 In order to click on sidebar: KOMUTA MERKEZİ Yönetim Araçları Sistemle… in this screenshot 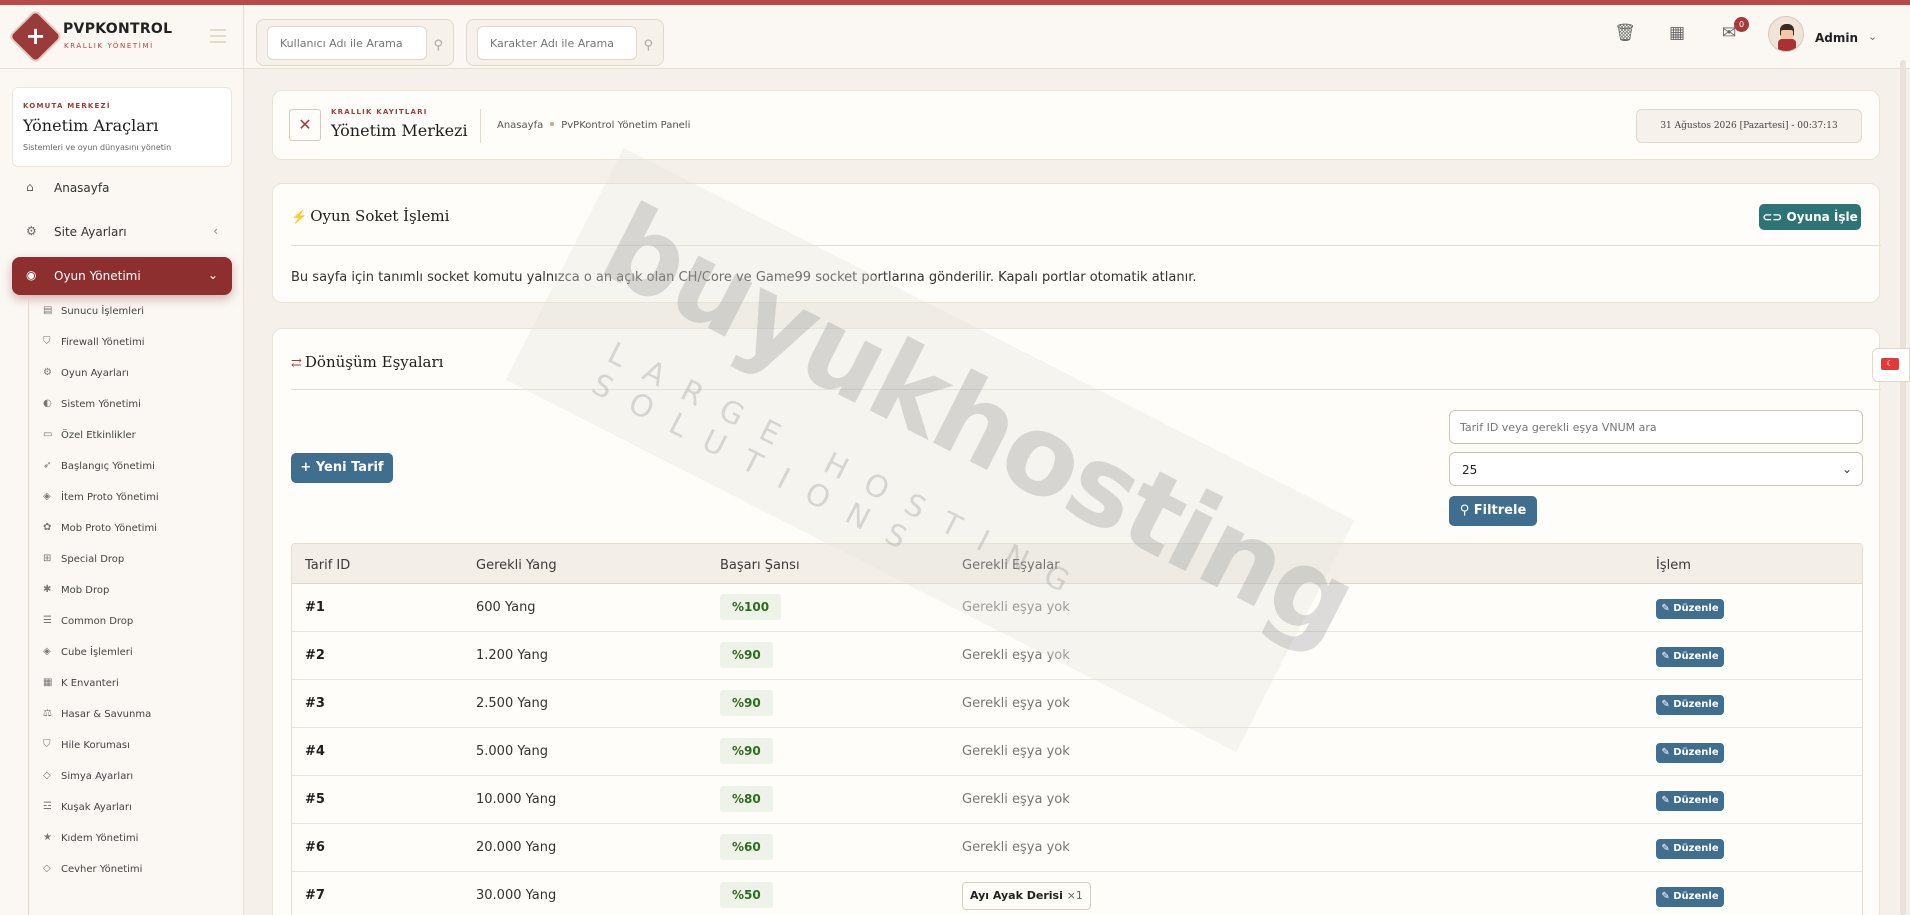, I will do `click(122, 492)`.